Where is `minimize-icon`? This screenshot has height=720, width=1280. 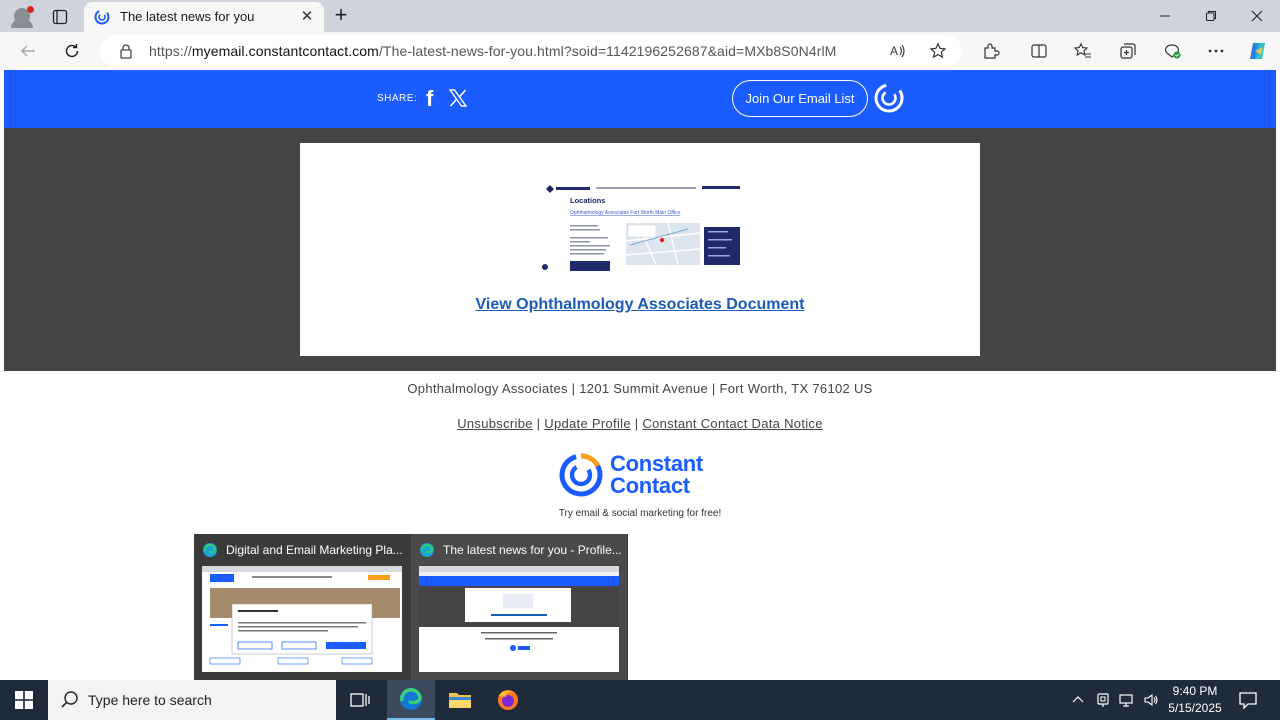
minimize-icon is located at coordinates (1165, 16).